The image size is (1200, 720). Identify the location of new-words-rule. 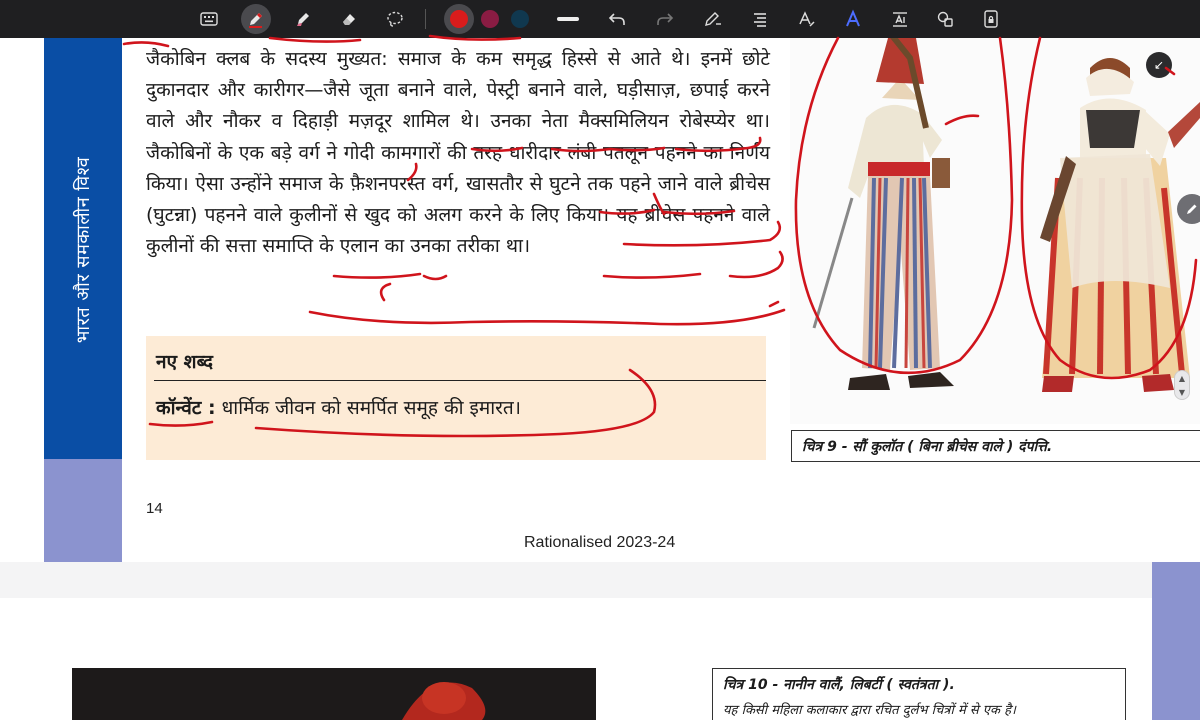
(460, 380).